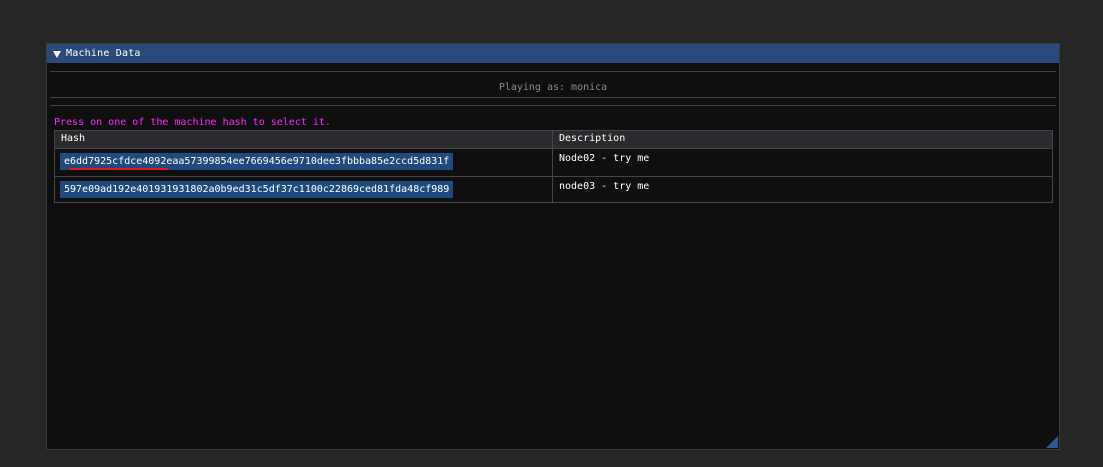 The width and height of the screenshot is (1103, 467). I want to click on machine-description: node03 - try me, so click(604, 186).